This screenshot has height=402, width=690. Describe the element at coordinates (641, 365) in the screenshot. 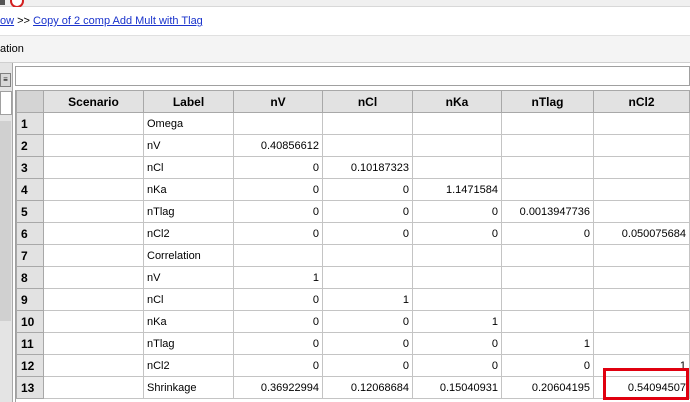

I see `cell-ncl2: 1` at that location.